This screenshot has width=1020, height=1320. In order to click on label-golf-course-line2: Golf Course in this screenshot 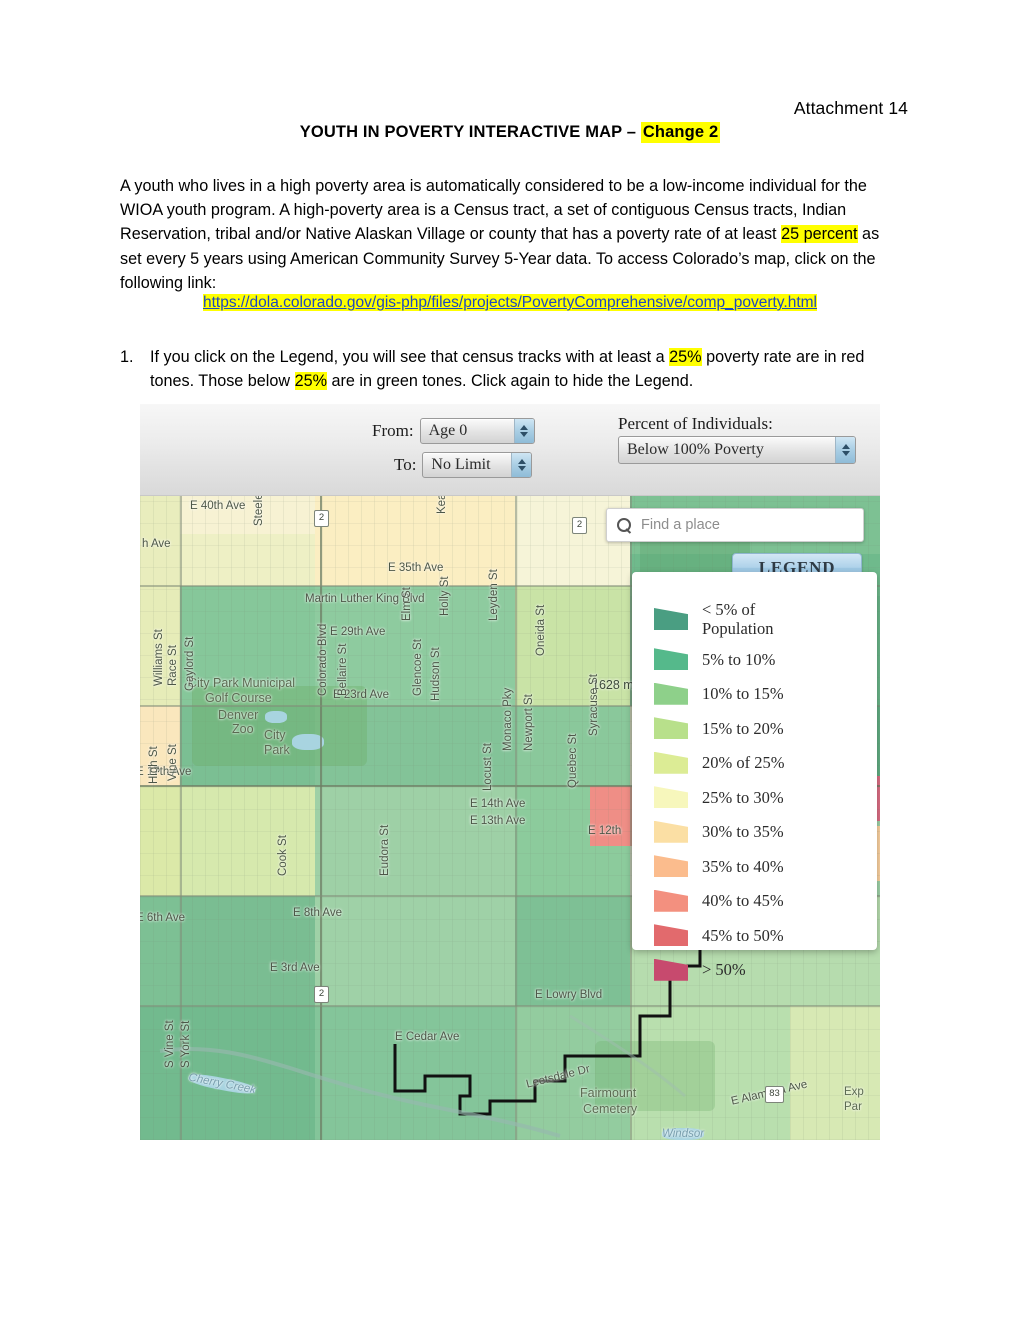, I will do `click(238, 698)`.